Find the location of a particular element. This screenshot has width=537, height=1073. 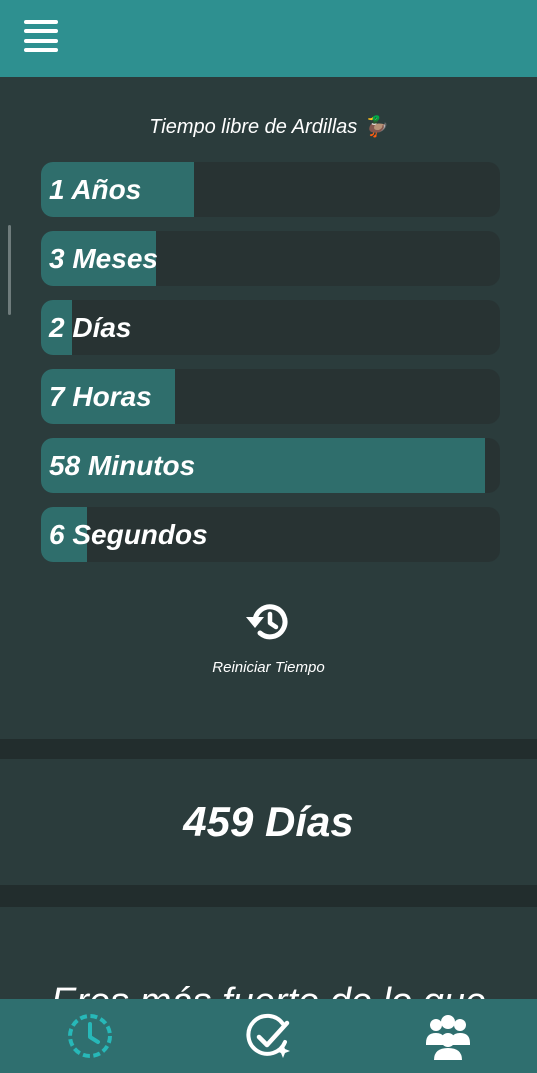

progress-label: 6 Segundos is located at coordinates (128, 534).